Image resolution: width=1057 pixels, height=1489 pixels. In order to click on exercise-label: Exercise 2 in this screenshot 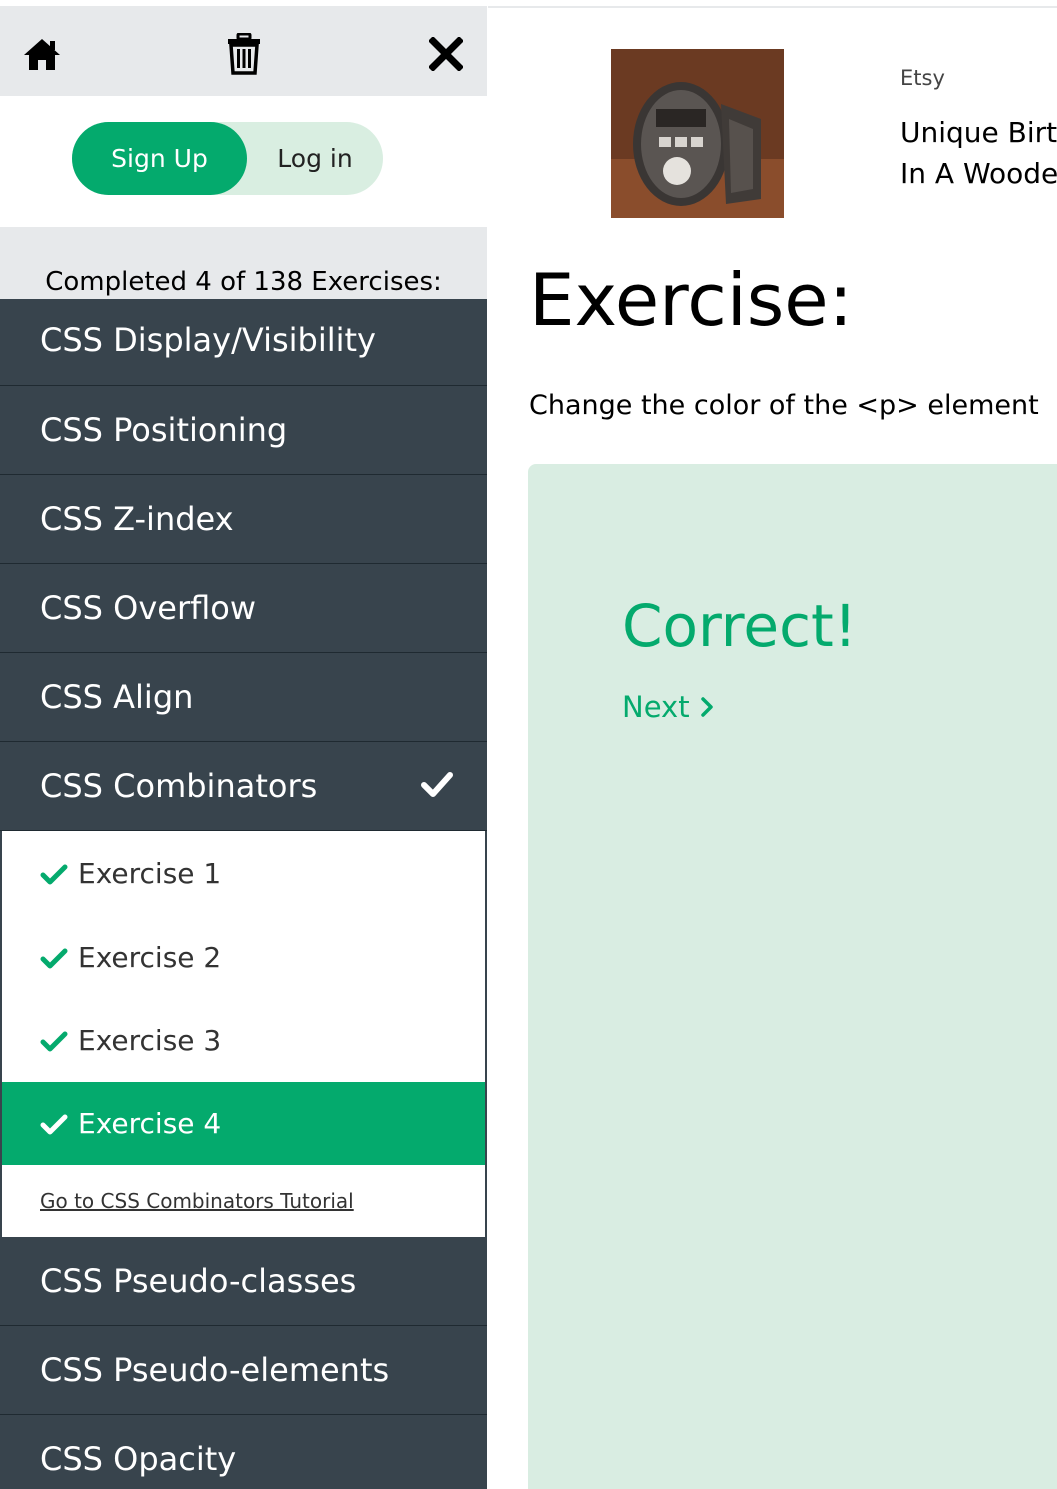, I will do `click(150, 957)`.